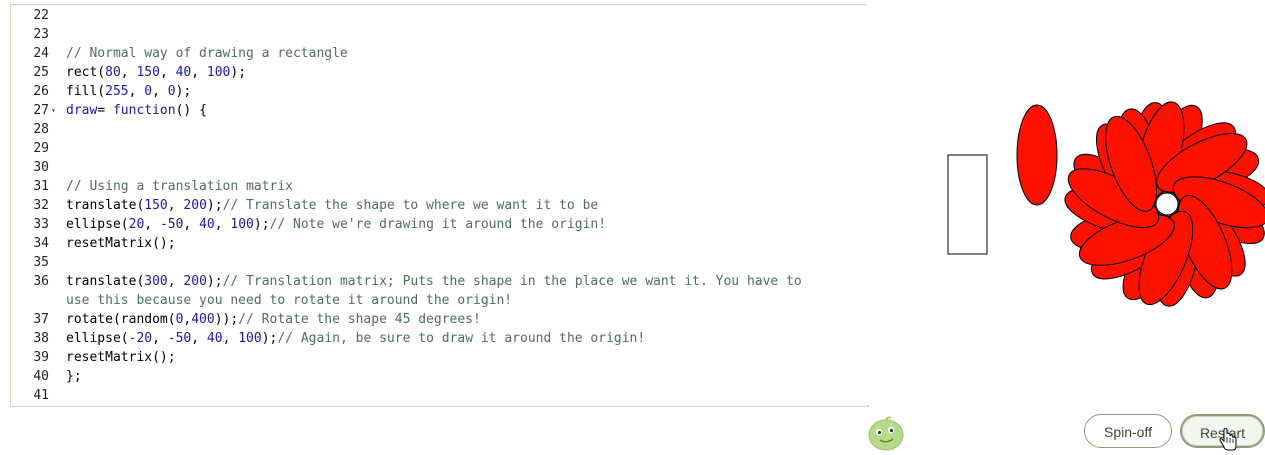 This screenshot has height=455, width=1265. What do you see at coordinates (195, 281) in the screenshot?
I see `code-token: 200` at bounding box center [195, 281].